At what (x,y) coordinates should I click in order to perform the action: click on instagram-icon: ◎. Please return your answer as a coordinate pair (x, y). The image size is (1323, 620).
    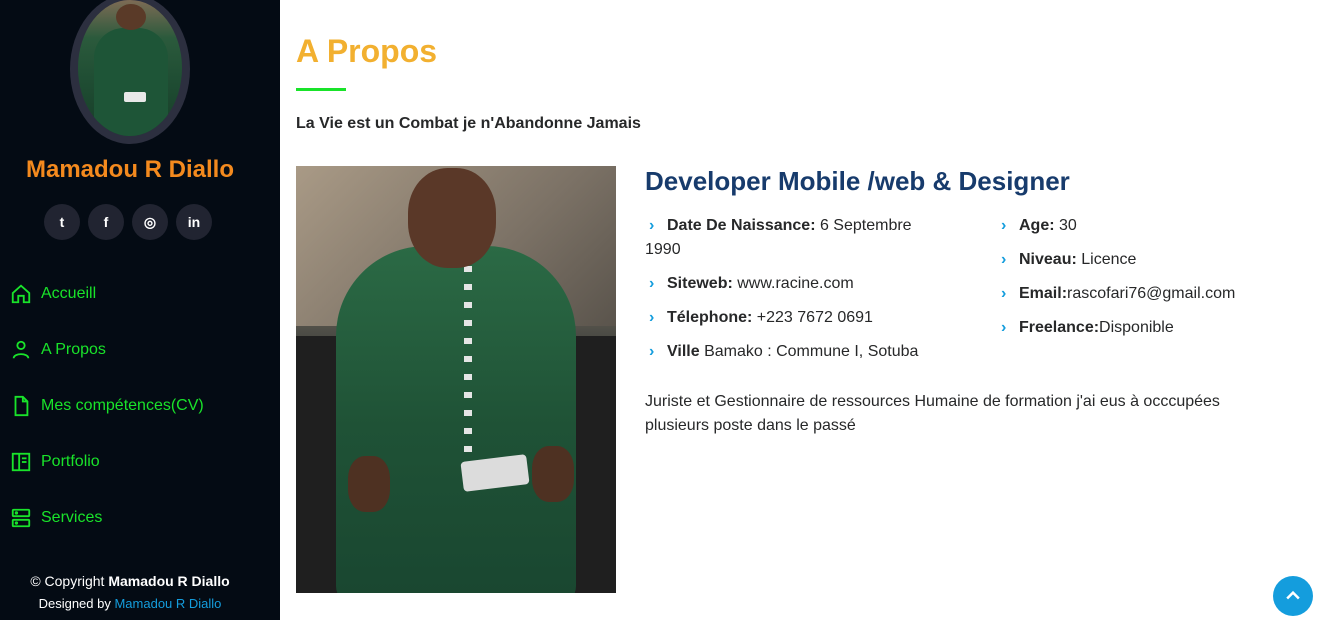
    Looking at the image, I should click on (150, 222).